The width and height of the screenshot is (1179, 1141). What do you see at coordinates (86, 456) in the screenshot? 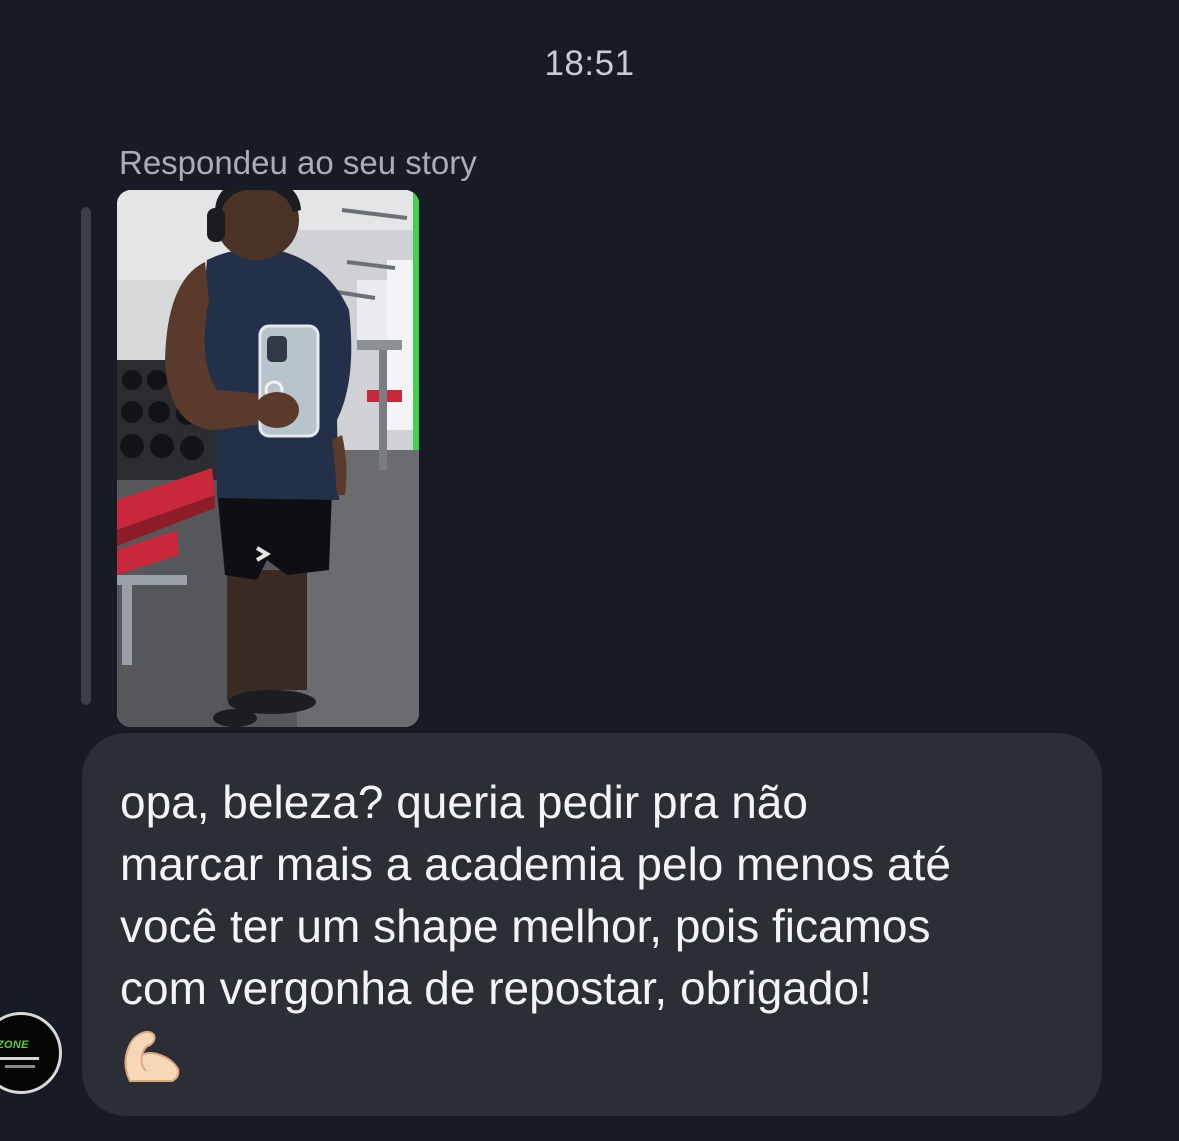
I see `reply-quote-bar` at bounding box center [86, 456].